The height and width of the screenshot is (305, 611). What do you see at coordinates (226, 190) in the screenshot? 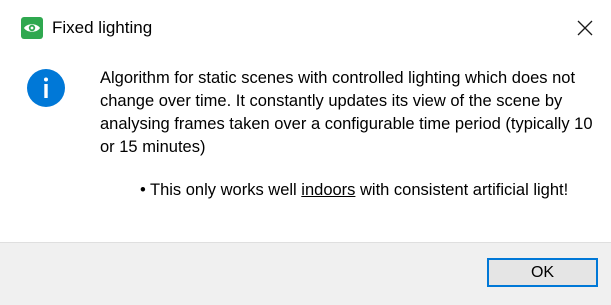
I see `bullet-text-start: This only works well` at bounding box center [226, 190].